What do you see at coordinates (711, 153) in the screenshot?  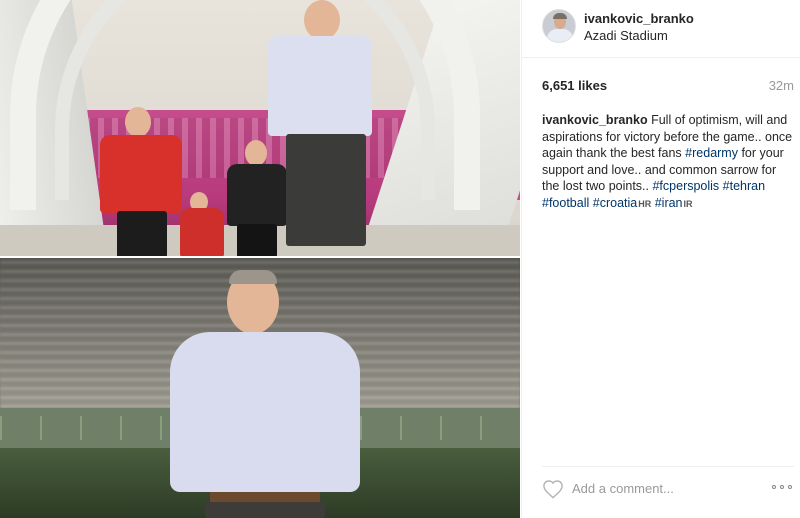 I see `hashtag-redarmy: #redarmy` at bounding box center [711, 153].